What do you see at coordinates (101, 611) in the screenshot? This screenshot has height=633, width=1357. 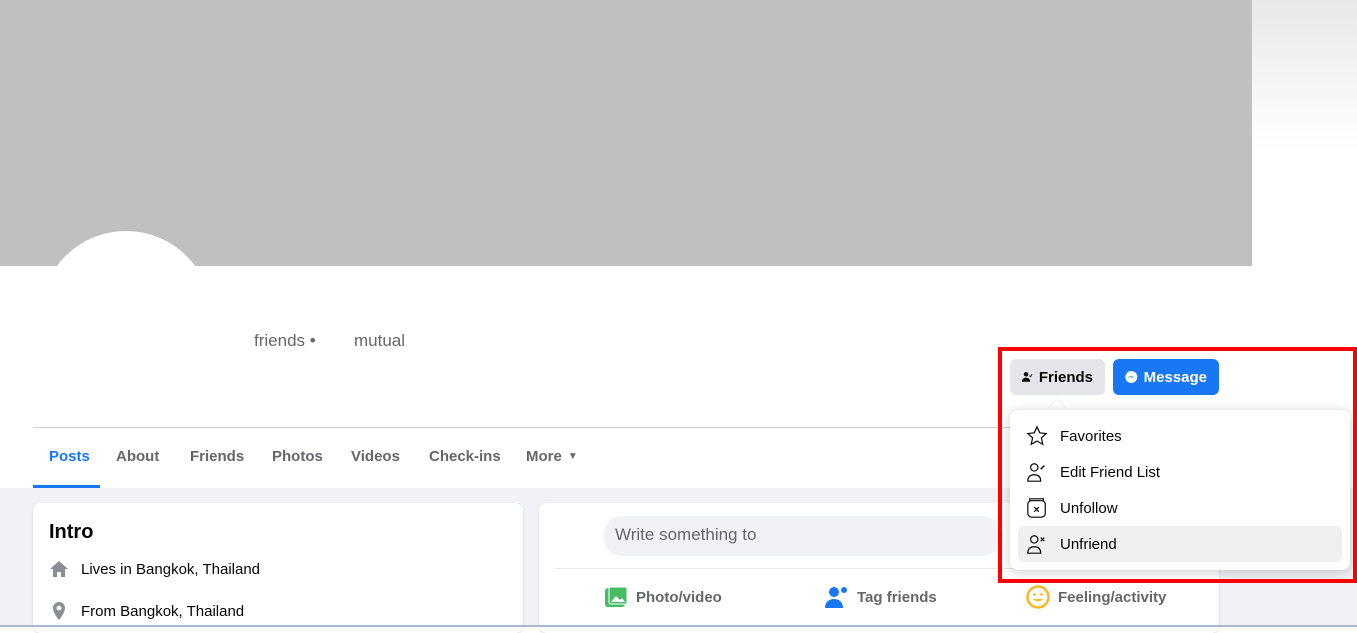 I see `from-prefix: From` at bounding box center [101, 611].